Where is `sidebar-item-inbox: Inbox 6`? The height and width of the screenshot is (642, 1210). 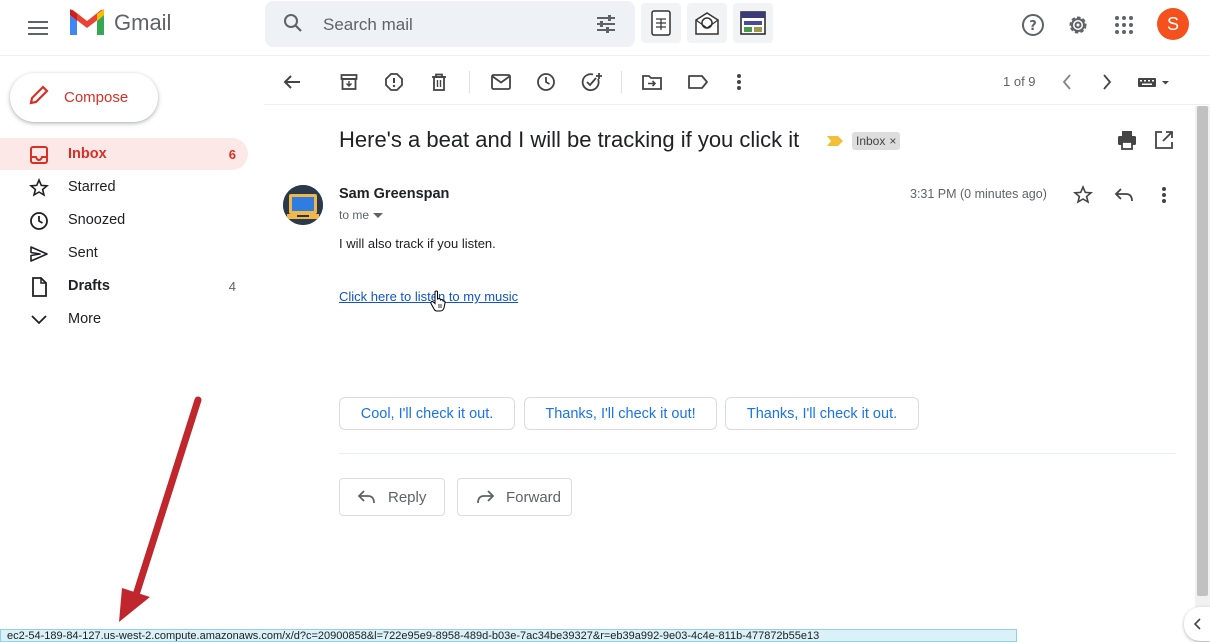 sidebar-item-inbox: Inbox 6 is located at coordinates (124, 154).